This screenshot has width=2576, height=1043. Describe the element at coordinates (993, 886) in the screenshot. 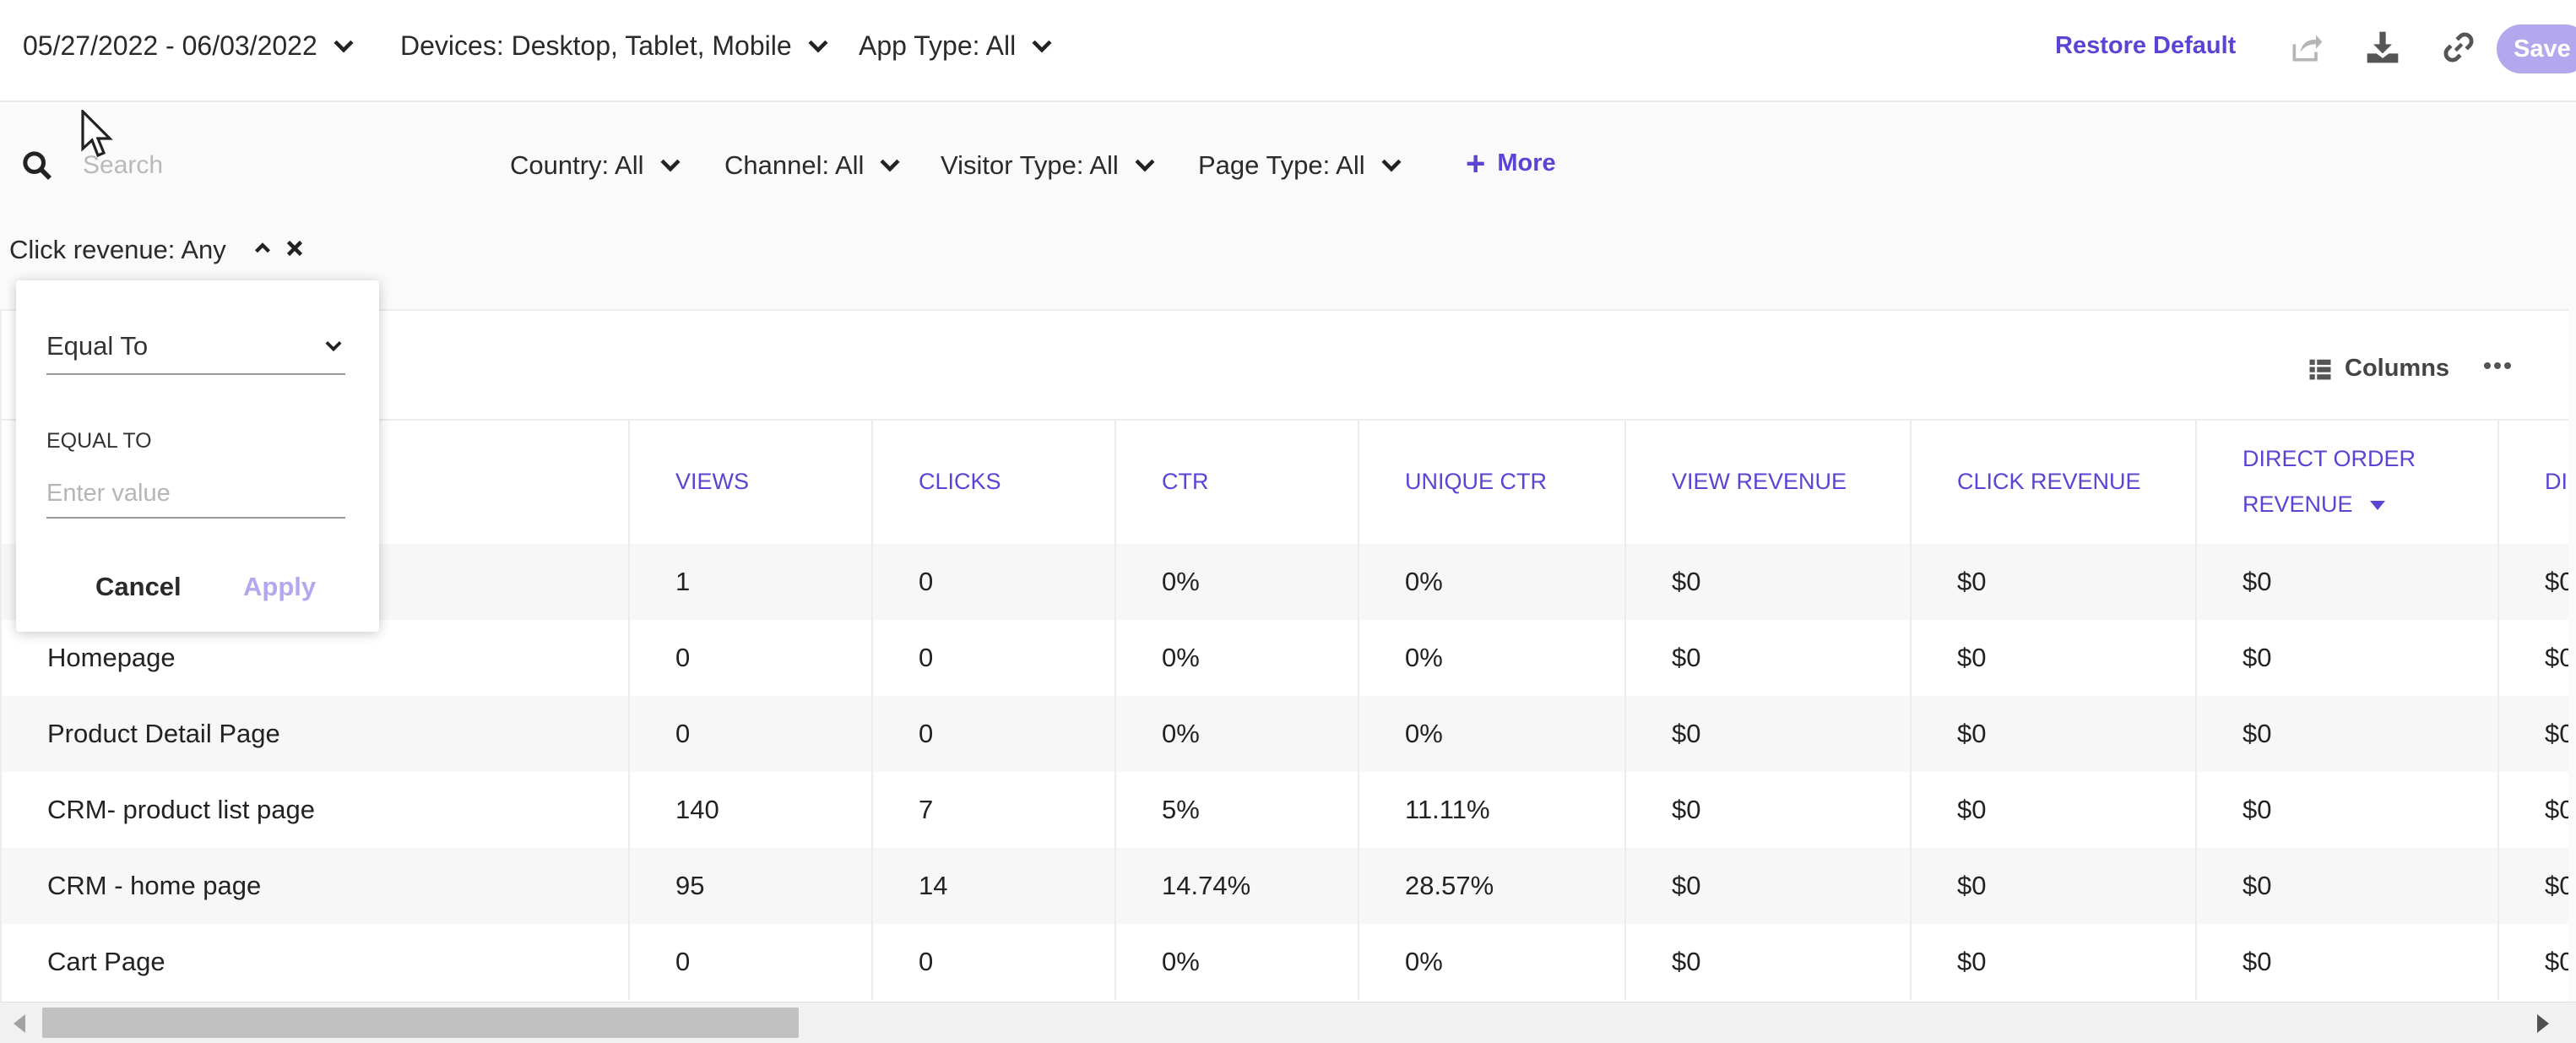

I see `cell-clicks: 14` at that location.